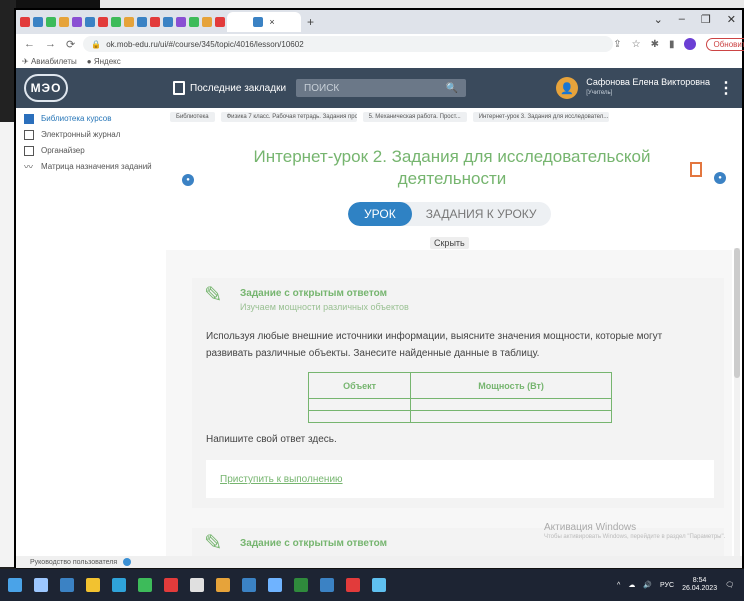  I want to click on table-row, so click(459, 416).